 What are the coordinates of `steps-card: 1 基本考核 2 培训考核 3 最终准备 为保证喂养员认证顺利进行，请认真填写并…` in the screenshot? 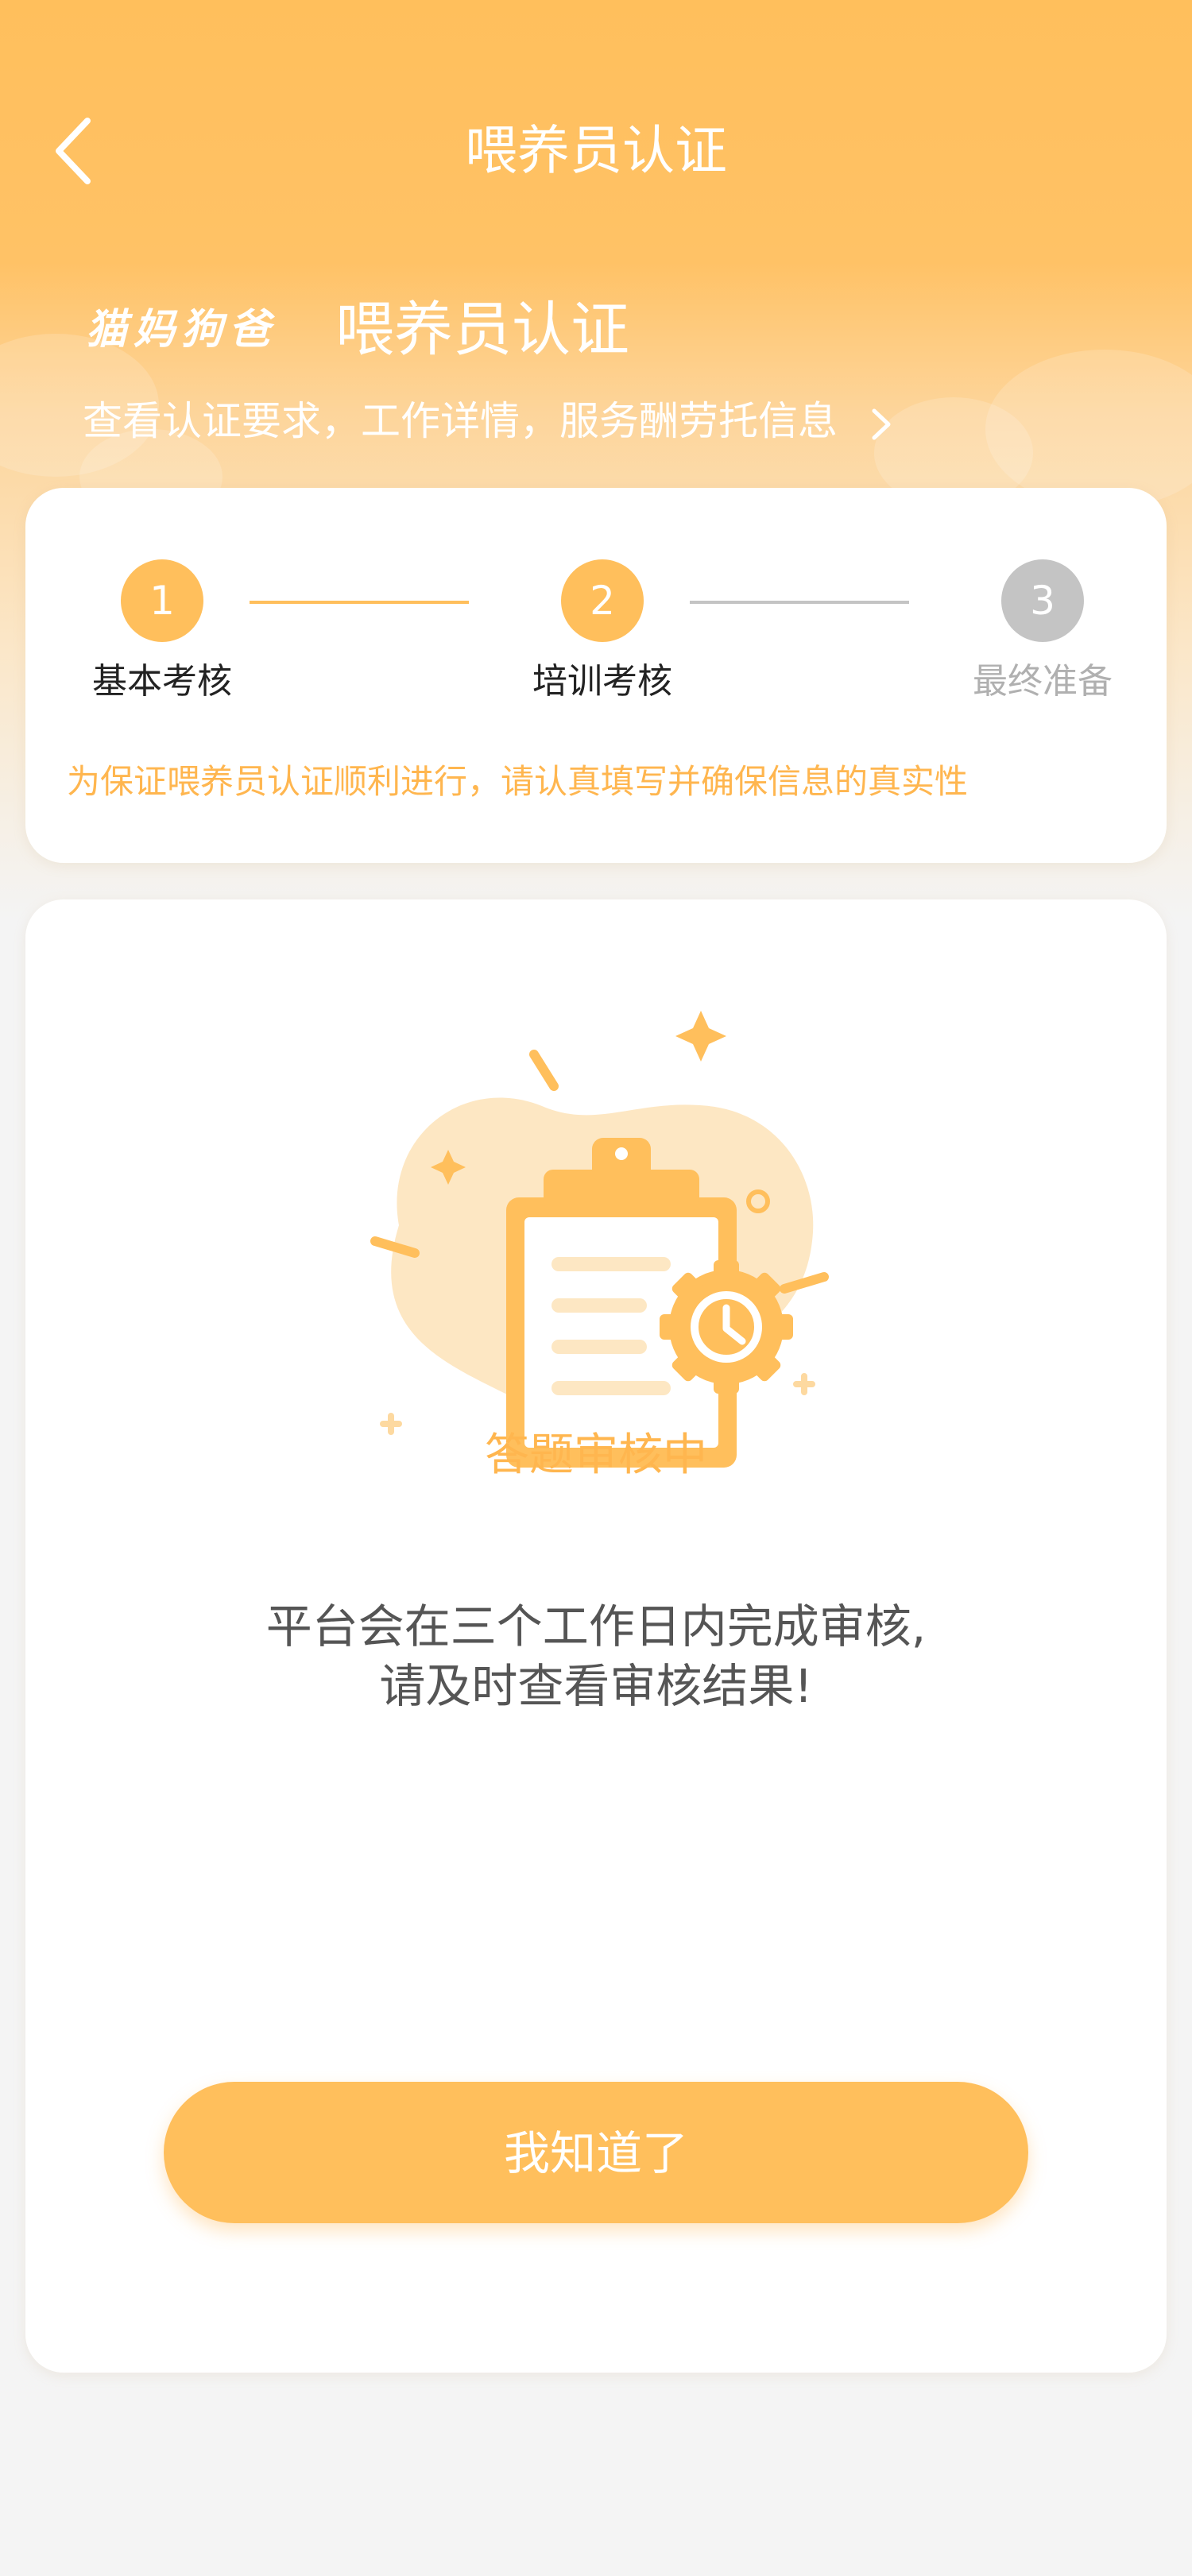 It's located at (596, 675).